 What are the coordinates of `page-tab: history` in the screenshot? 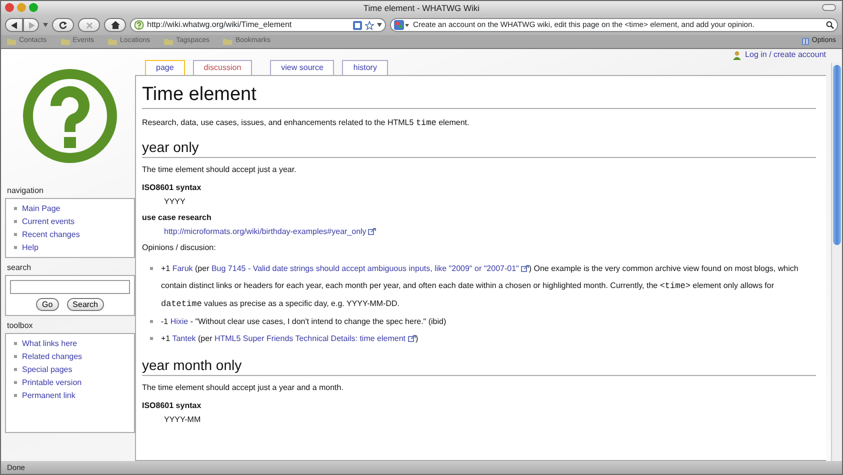 It's located at (365, 67).